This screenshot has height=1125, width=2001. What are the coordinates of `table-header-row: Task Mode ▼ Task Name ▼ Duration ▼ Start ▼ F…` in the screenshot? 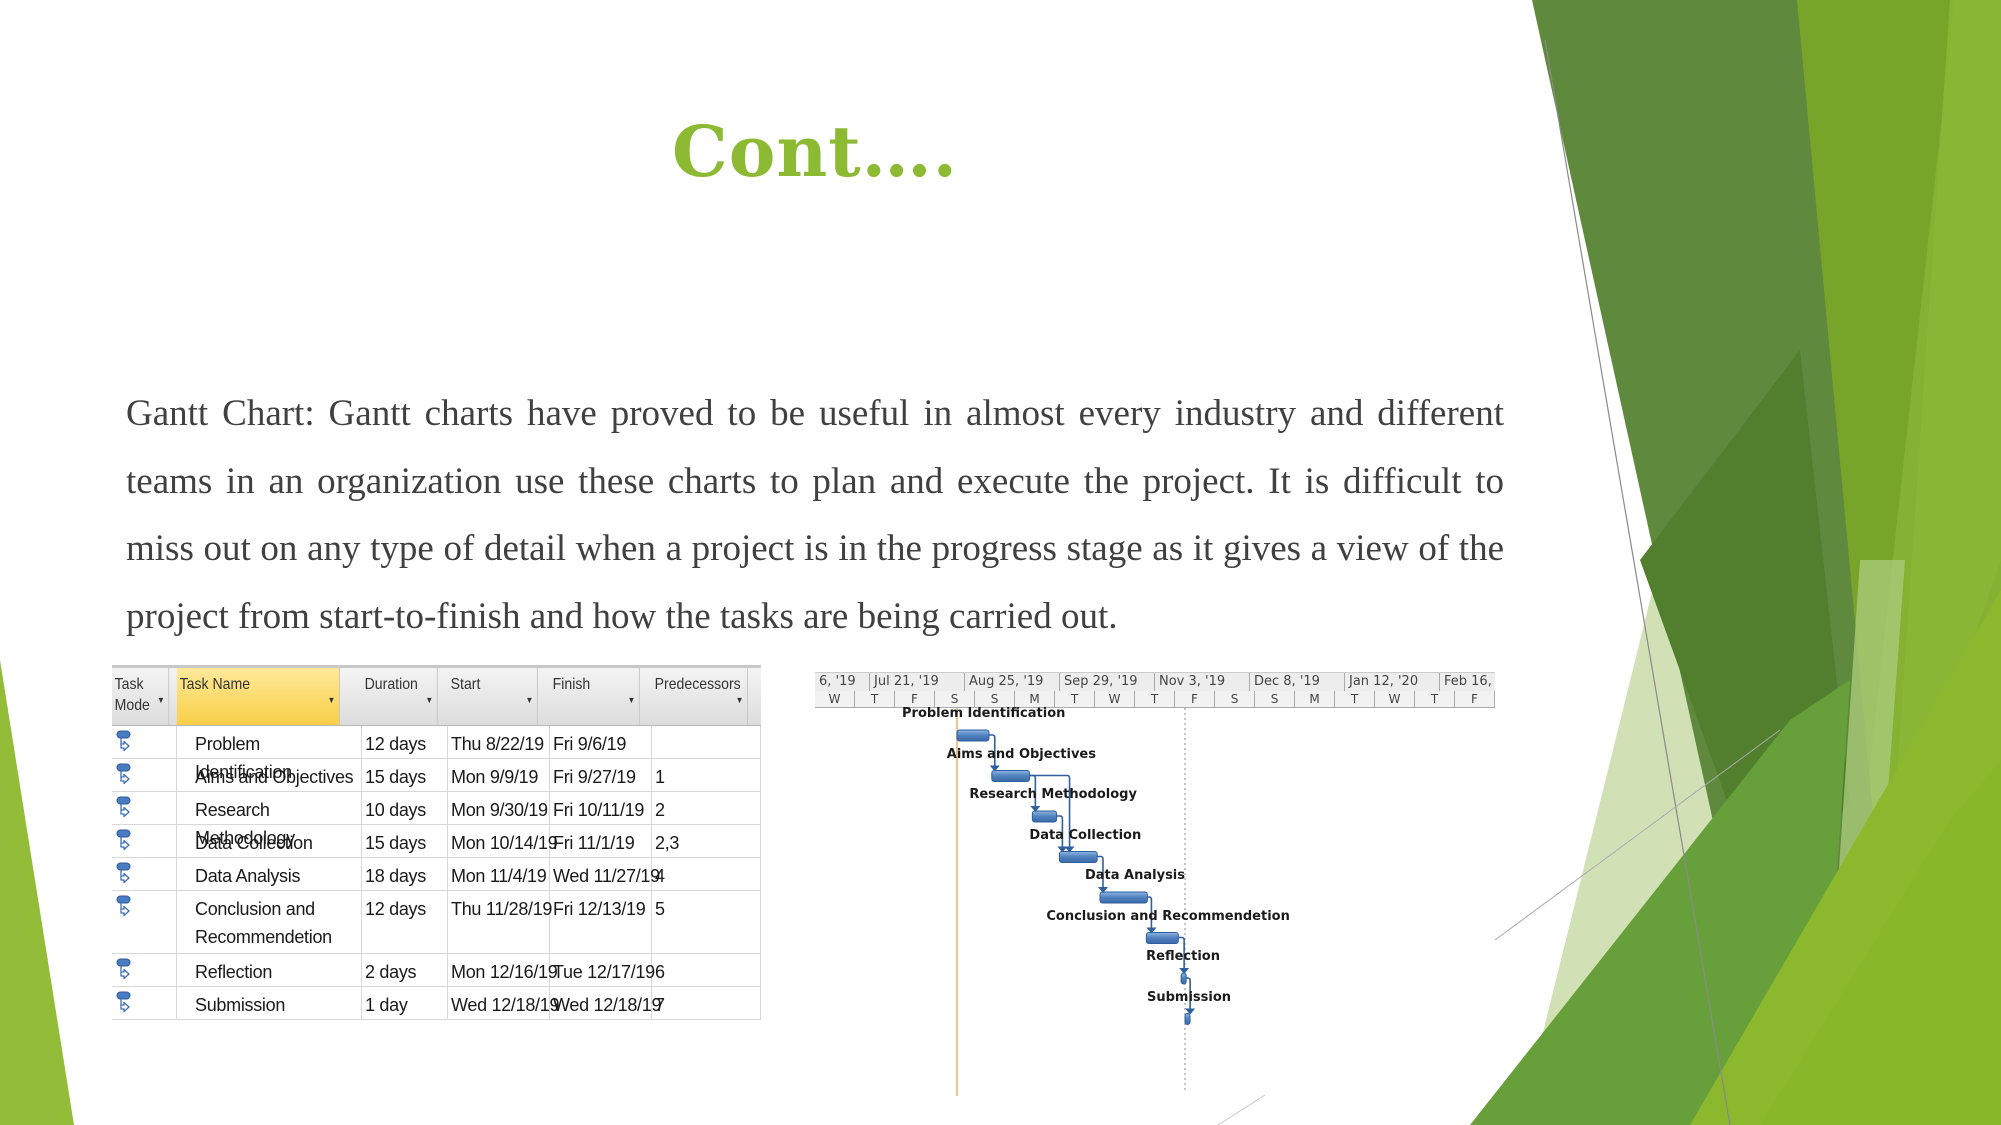 It's located at (436, 695).